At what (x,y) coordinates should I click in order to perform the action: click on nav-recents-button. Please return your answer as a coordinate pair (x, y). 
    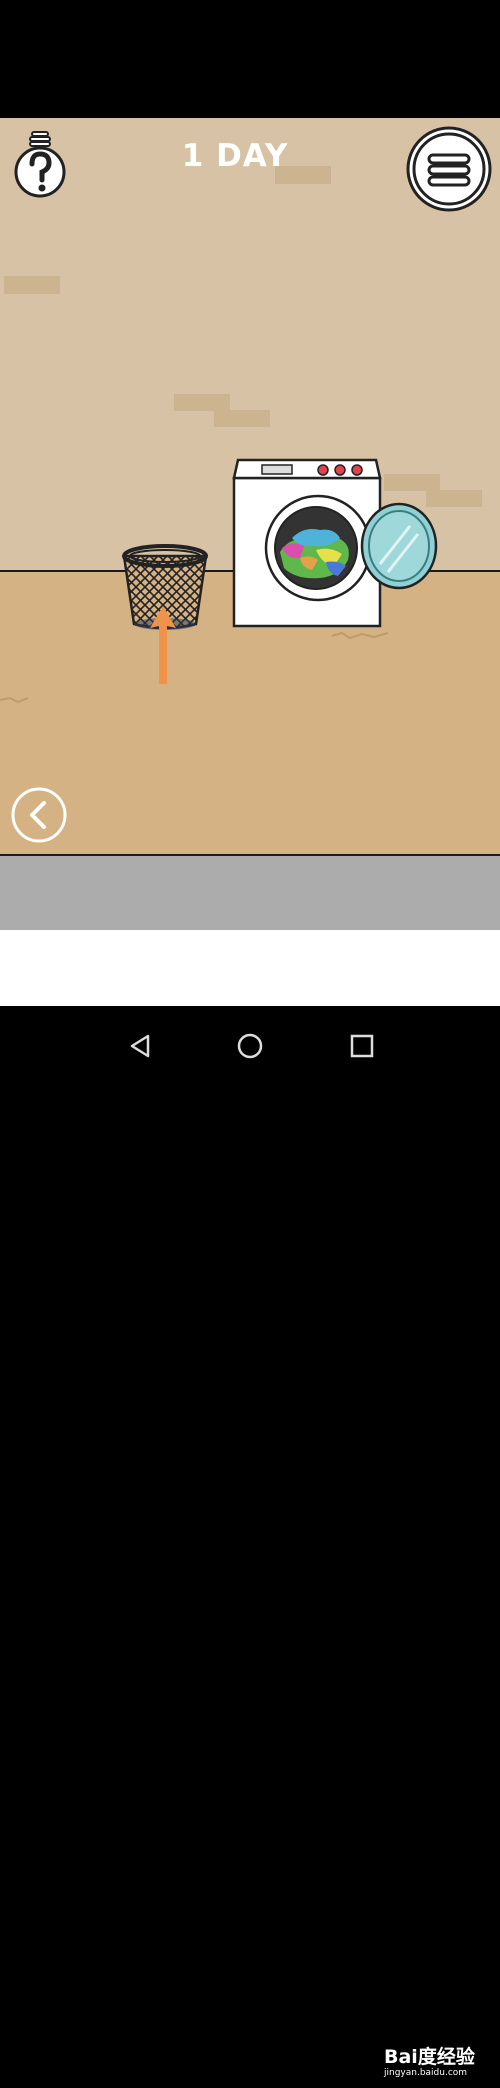
    Looking at the image, I should click on (362, 1046).